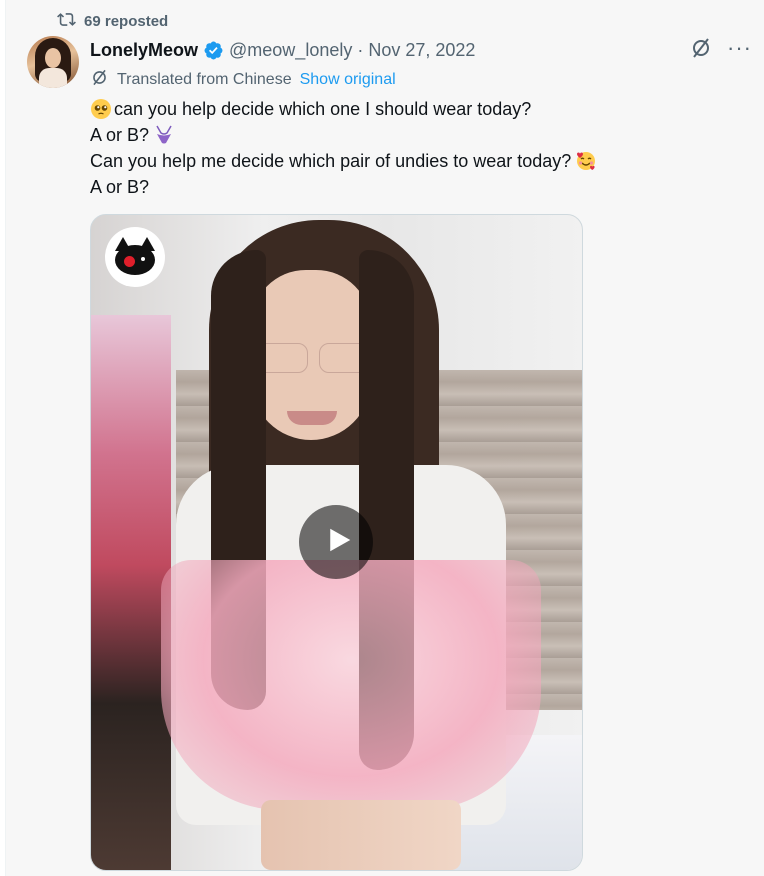 Image resolution: width=764 pixels, height=876 pixels. What do you see at coordinates (739, 48) in the screenshot?
I see `more-options-icon: ···` at bounding box center [739, 48].